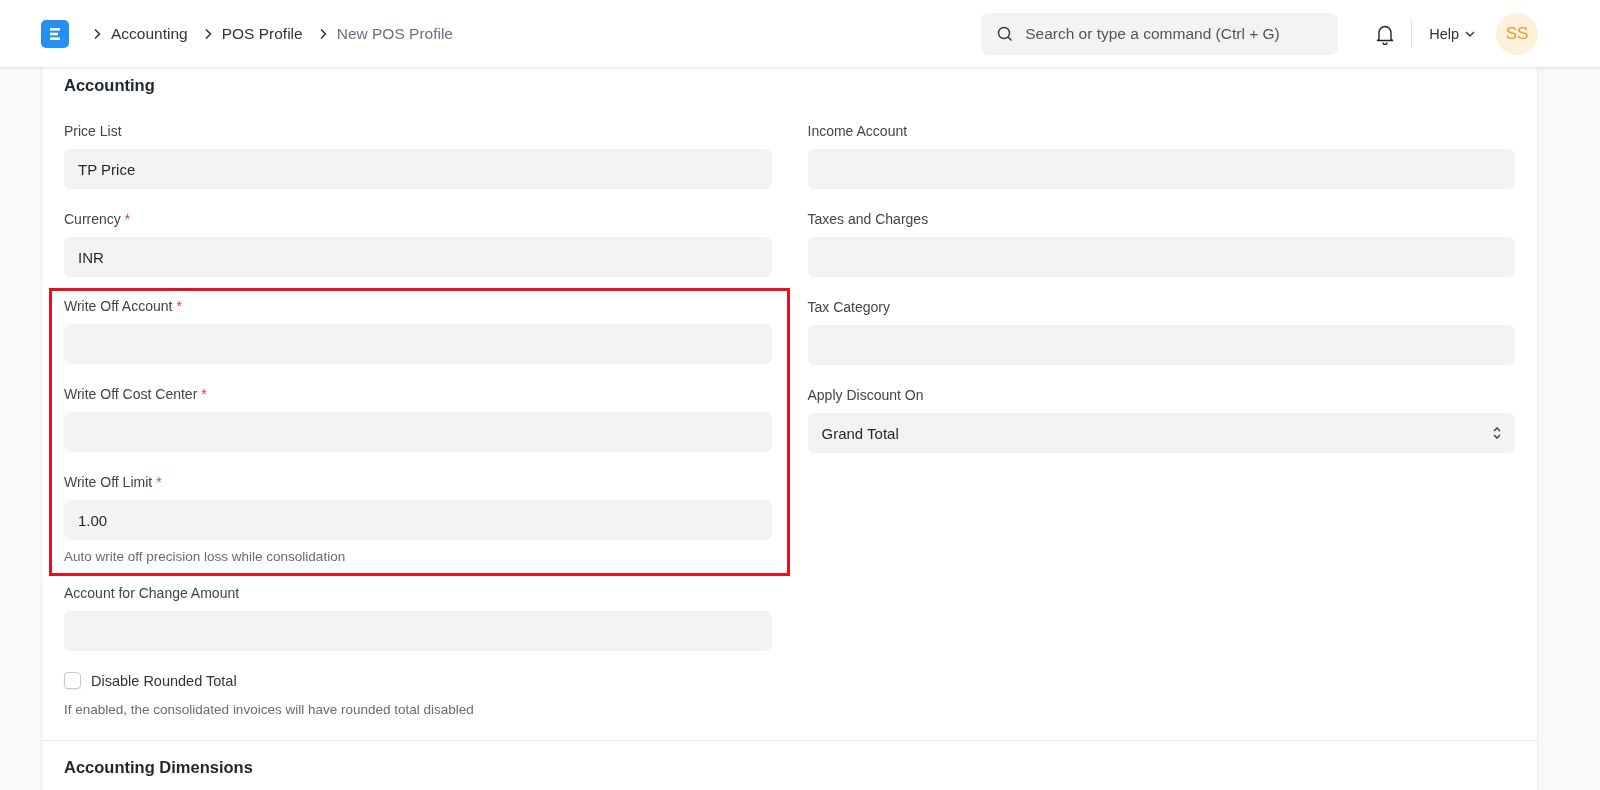 This screenshot has width=1600, height=790. Describe the element at coordinates (93, 131) in the screenshot. I see `field-label: Price List` at that location.